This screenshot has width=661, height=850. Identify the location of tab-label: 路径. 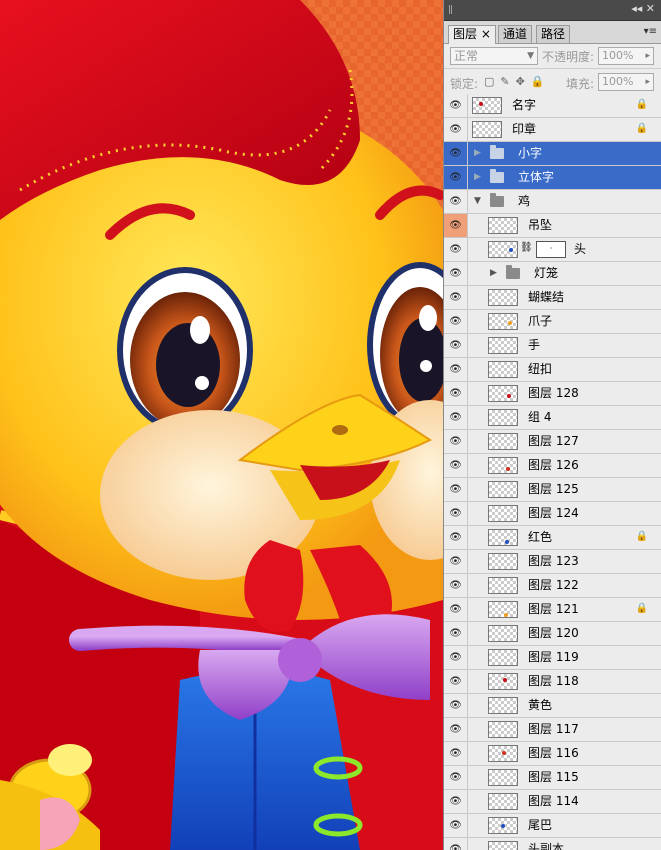
(553, 34).